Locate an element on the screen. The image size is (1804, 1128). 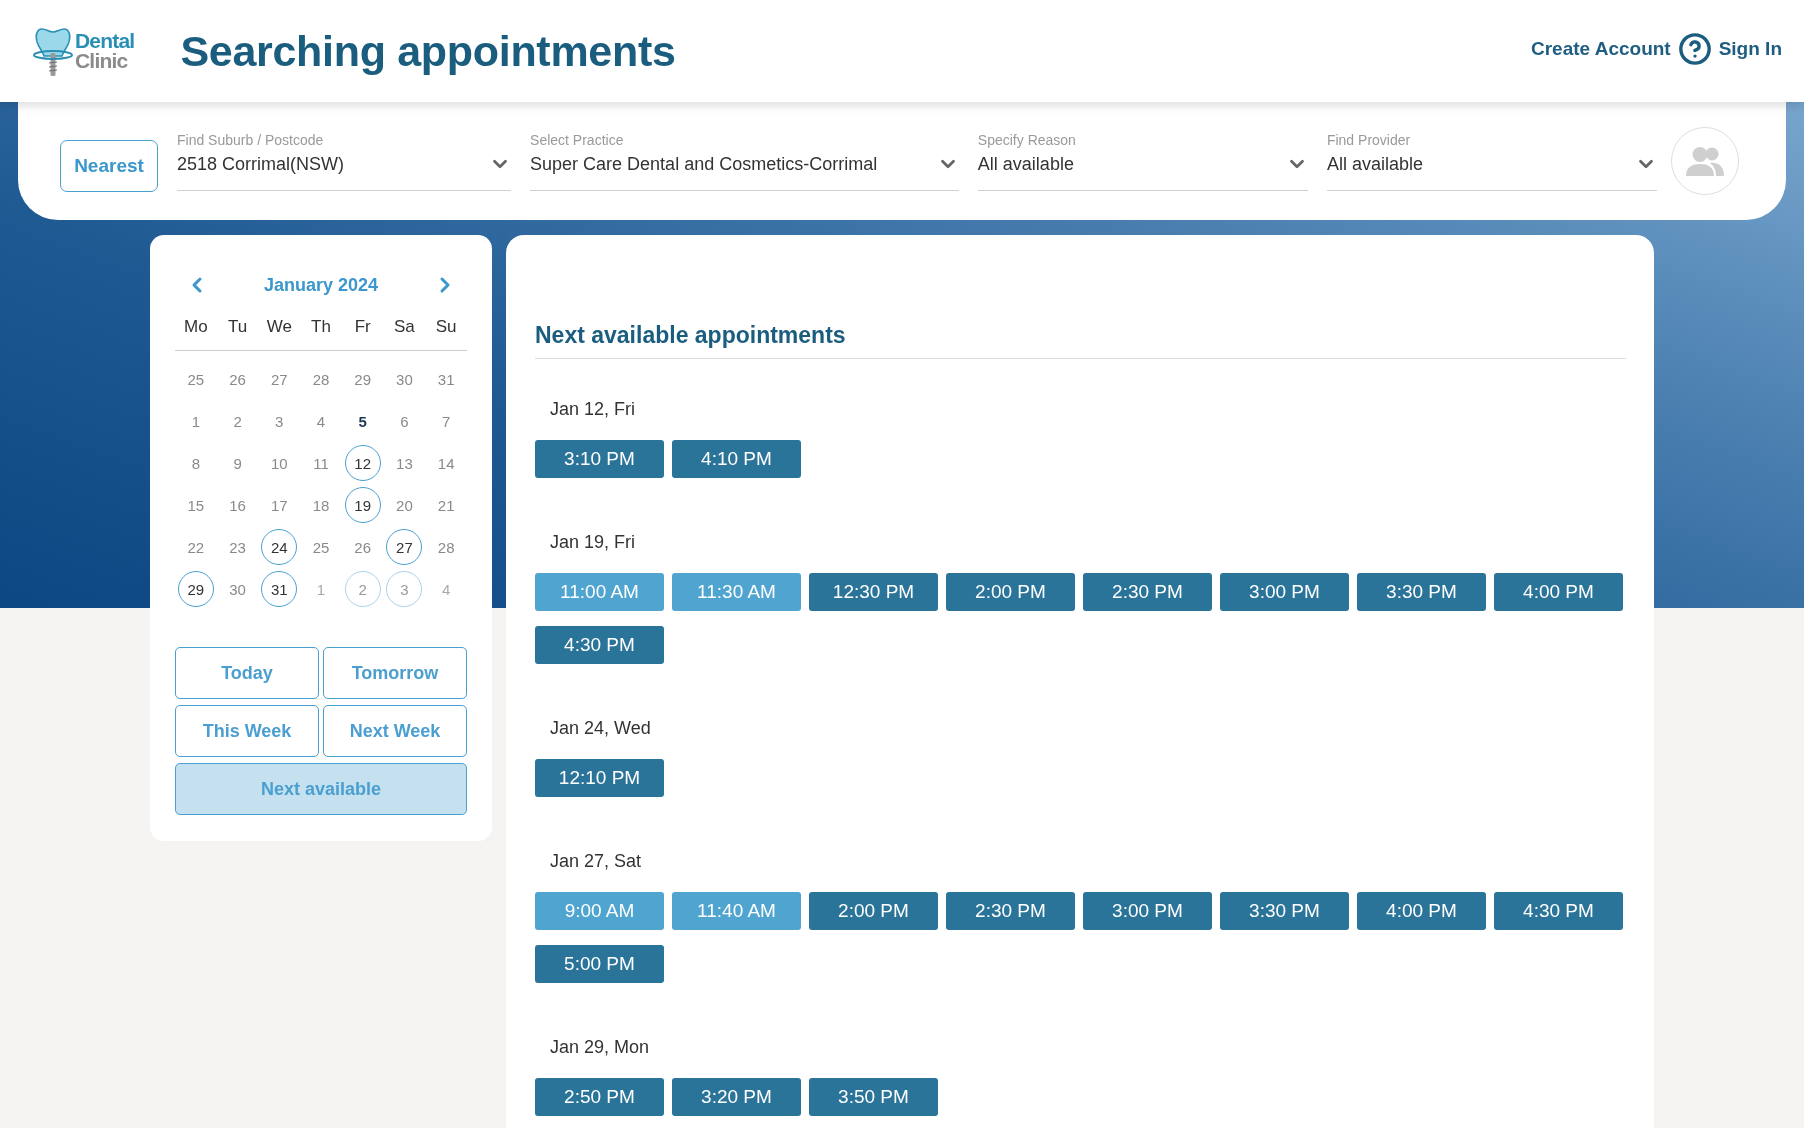
time-slot-button: 9:00 AM is located at coordinates (599, 911).